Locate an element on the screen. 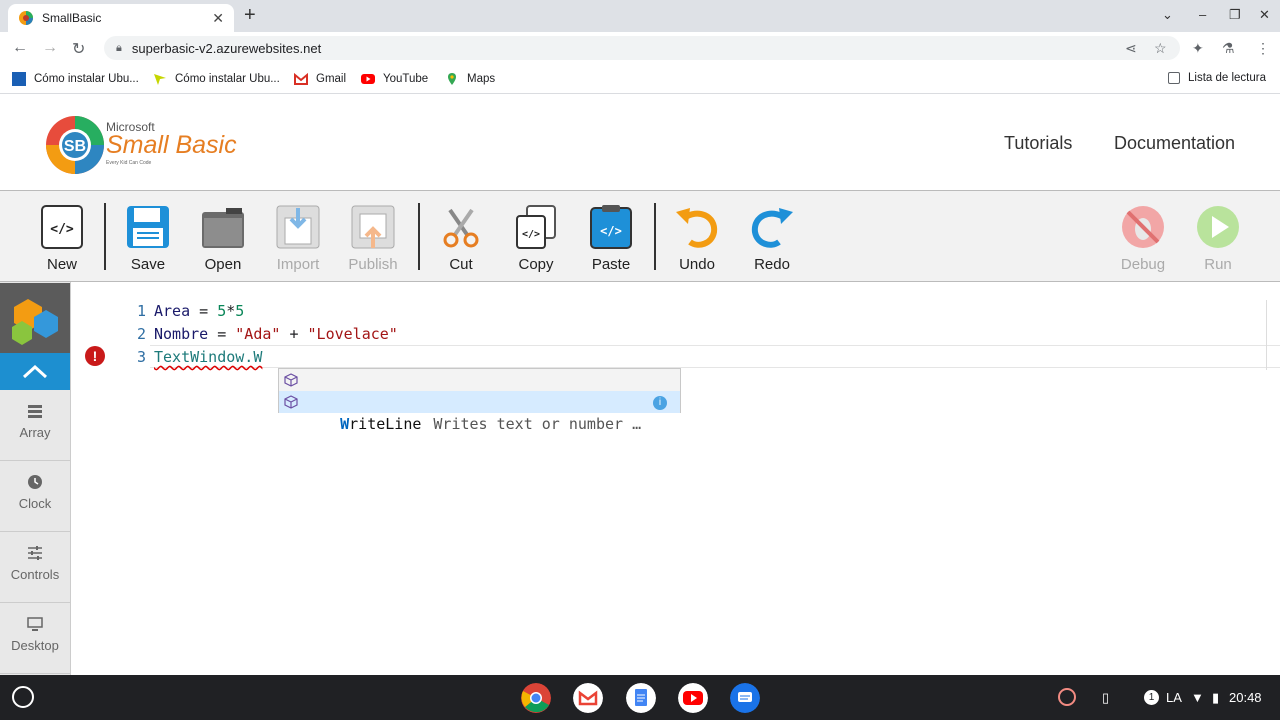  code-line: 1 Area = 5*5 is located at coordinates (186, 311).